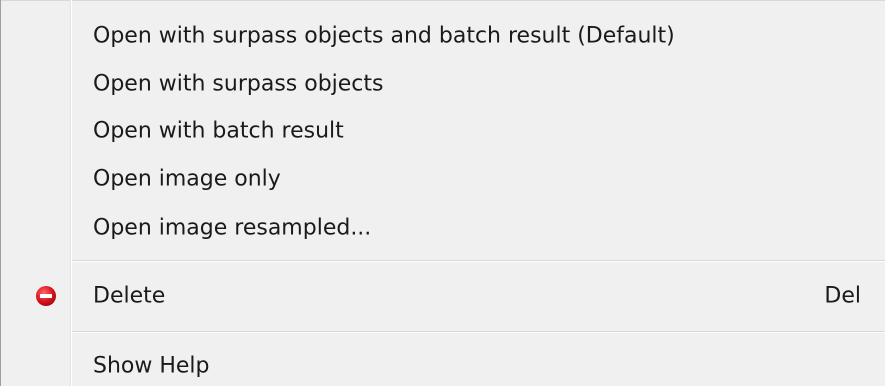  Describe the element at coordinates (46, 296) in the screenshot. I see `delete-icon` at that location.